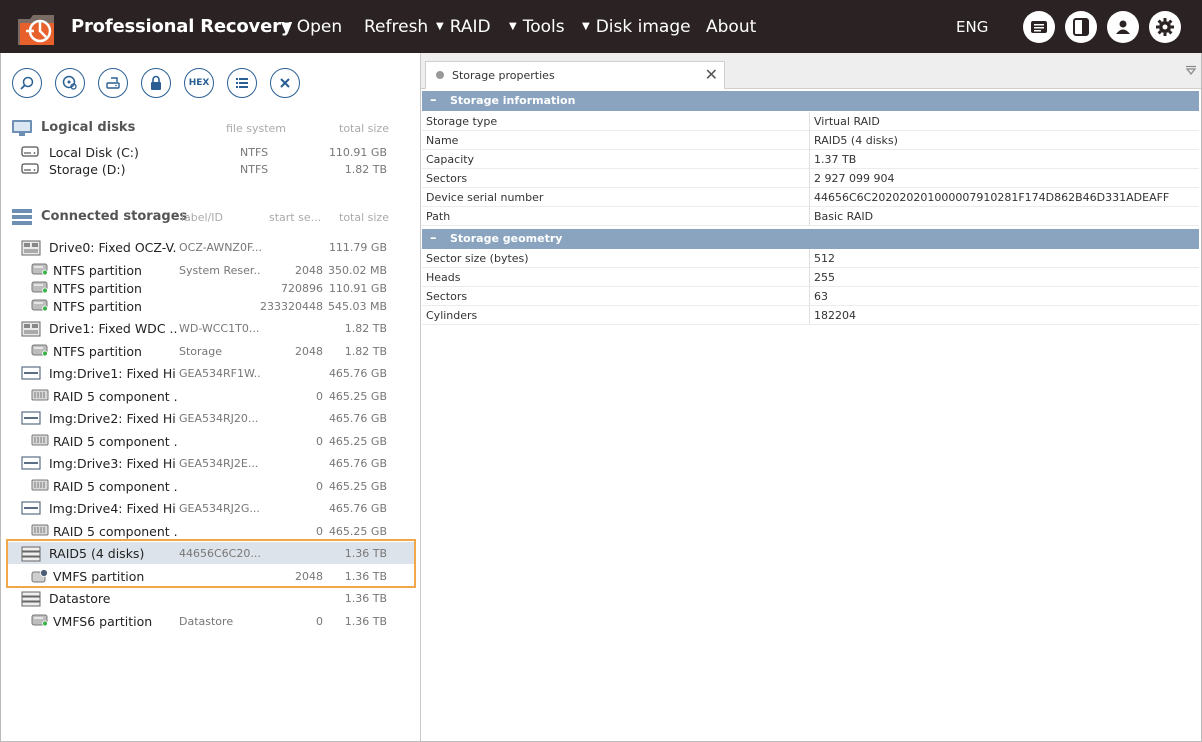 The height and width of the screenshot is (742, 1202). Describe the element at coordinates (396, 27) in the screenshot. I see `menu-refresh: Refresh` at that location.